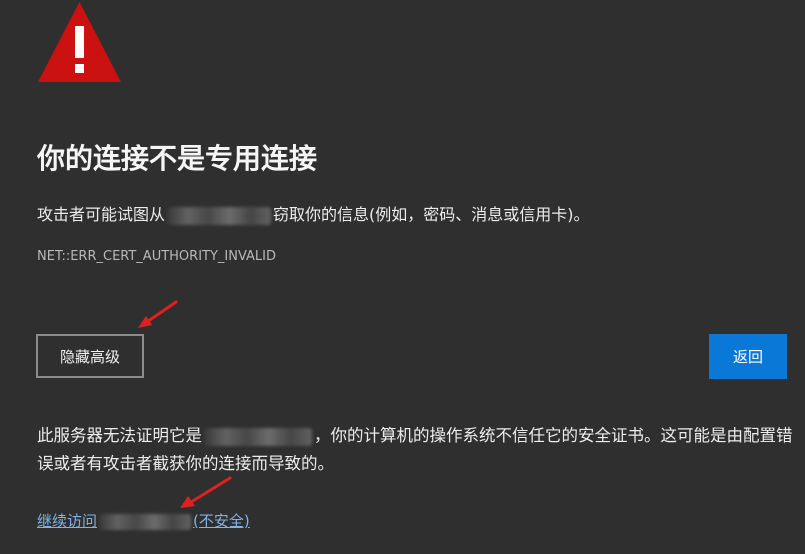  I want to click on proceed-before: 继续访问, so click(67, 521).